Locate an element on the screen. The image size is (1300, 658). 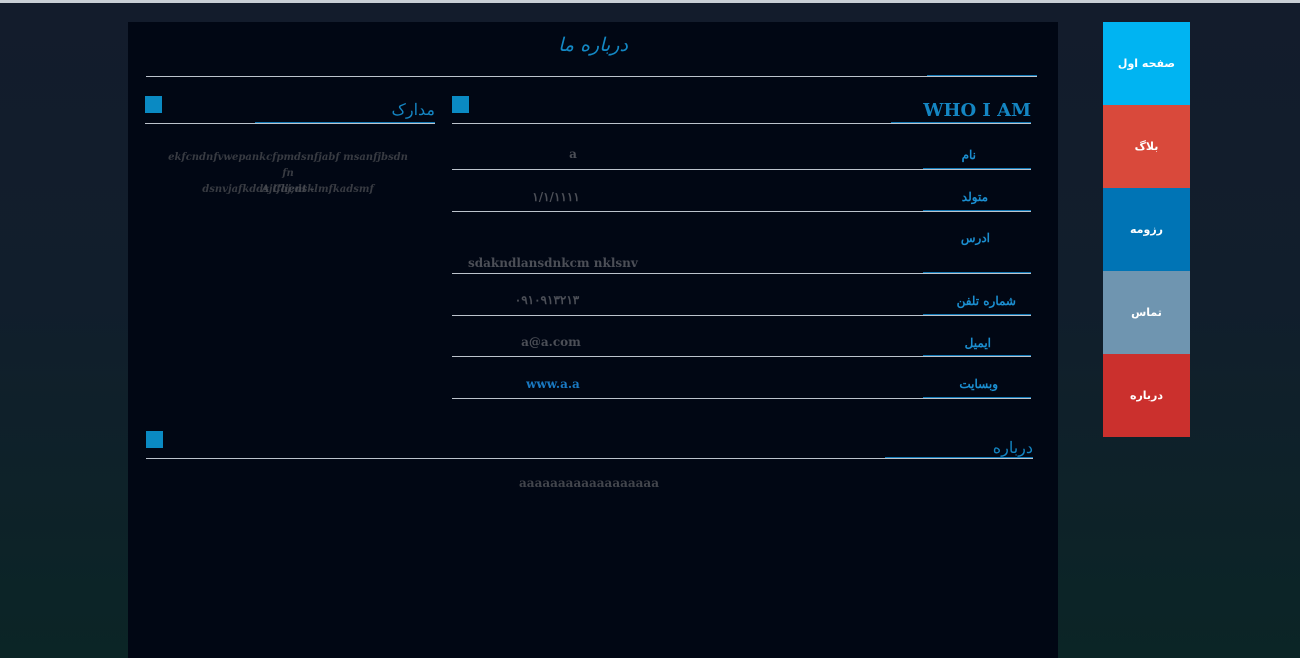
browser-top-border is located at coordinates (650, 1).